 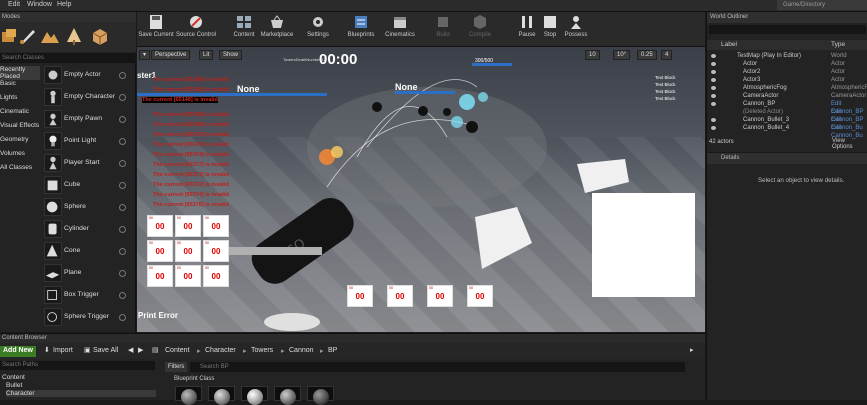 What do you see at coordinates (50, 36) in the screenshot?
I see `landscape-mode-icon` at bounding box center [50, 36].